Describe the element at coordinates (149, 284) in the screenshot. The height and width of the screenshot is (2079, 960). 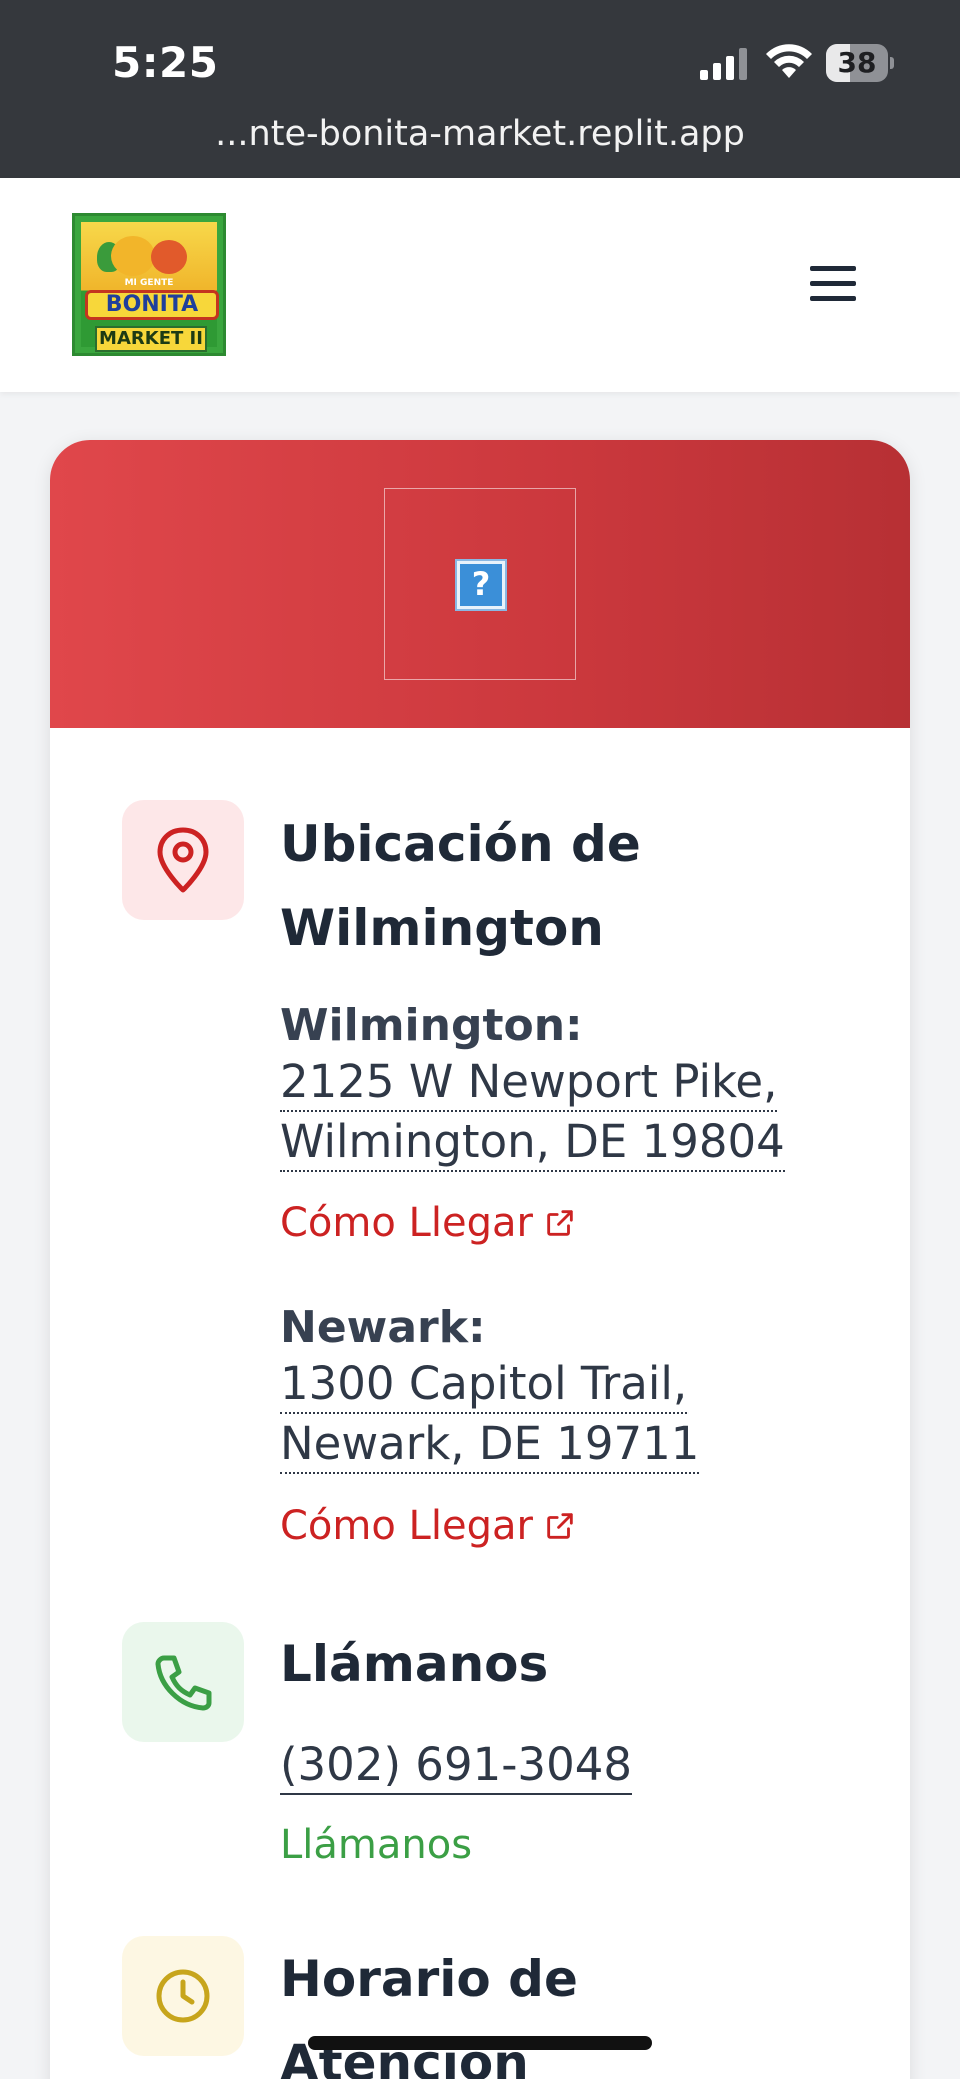
I see `store-logo: MI GENTE BONITA MARKET II` at that location.